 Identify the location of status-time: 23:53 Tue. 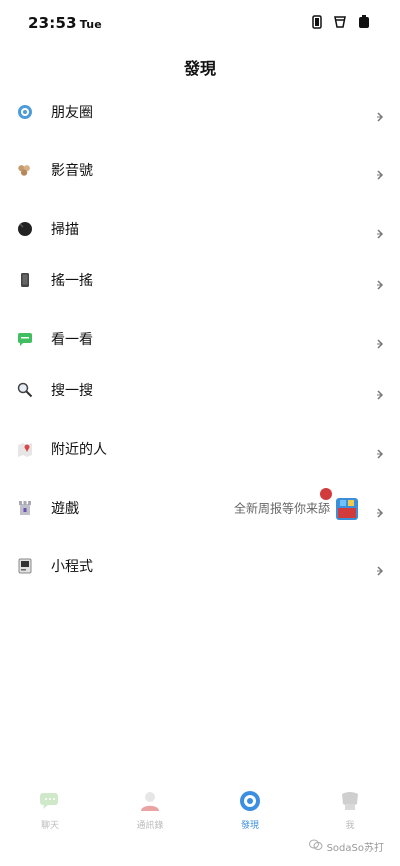
(65, 23).